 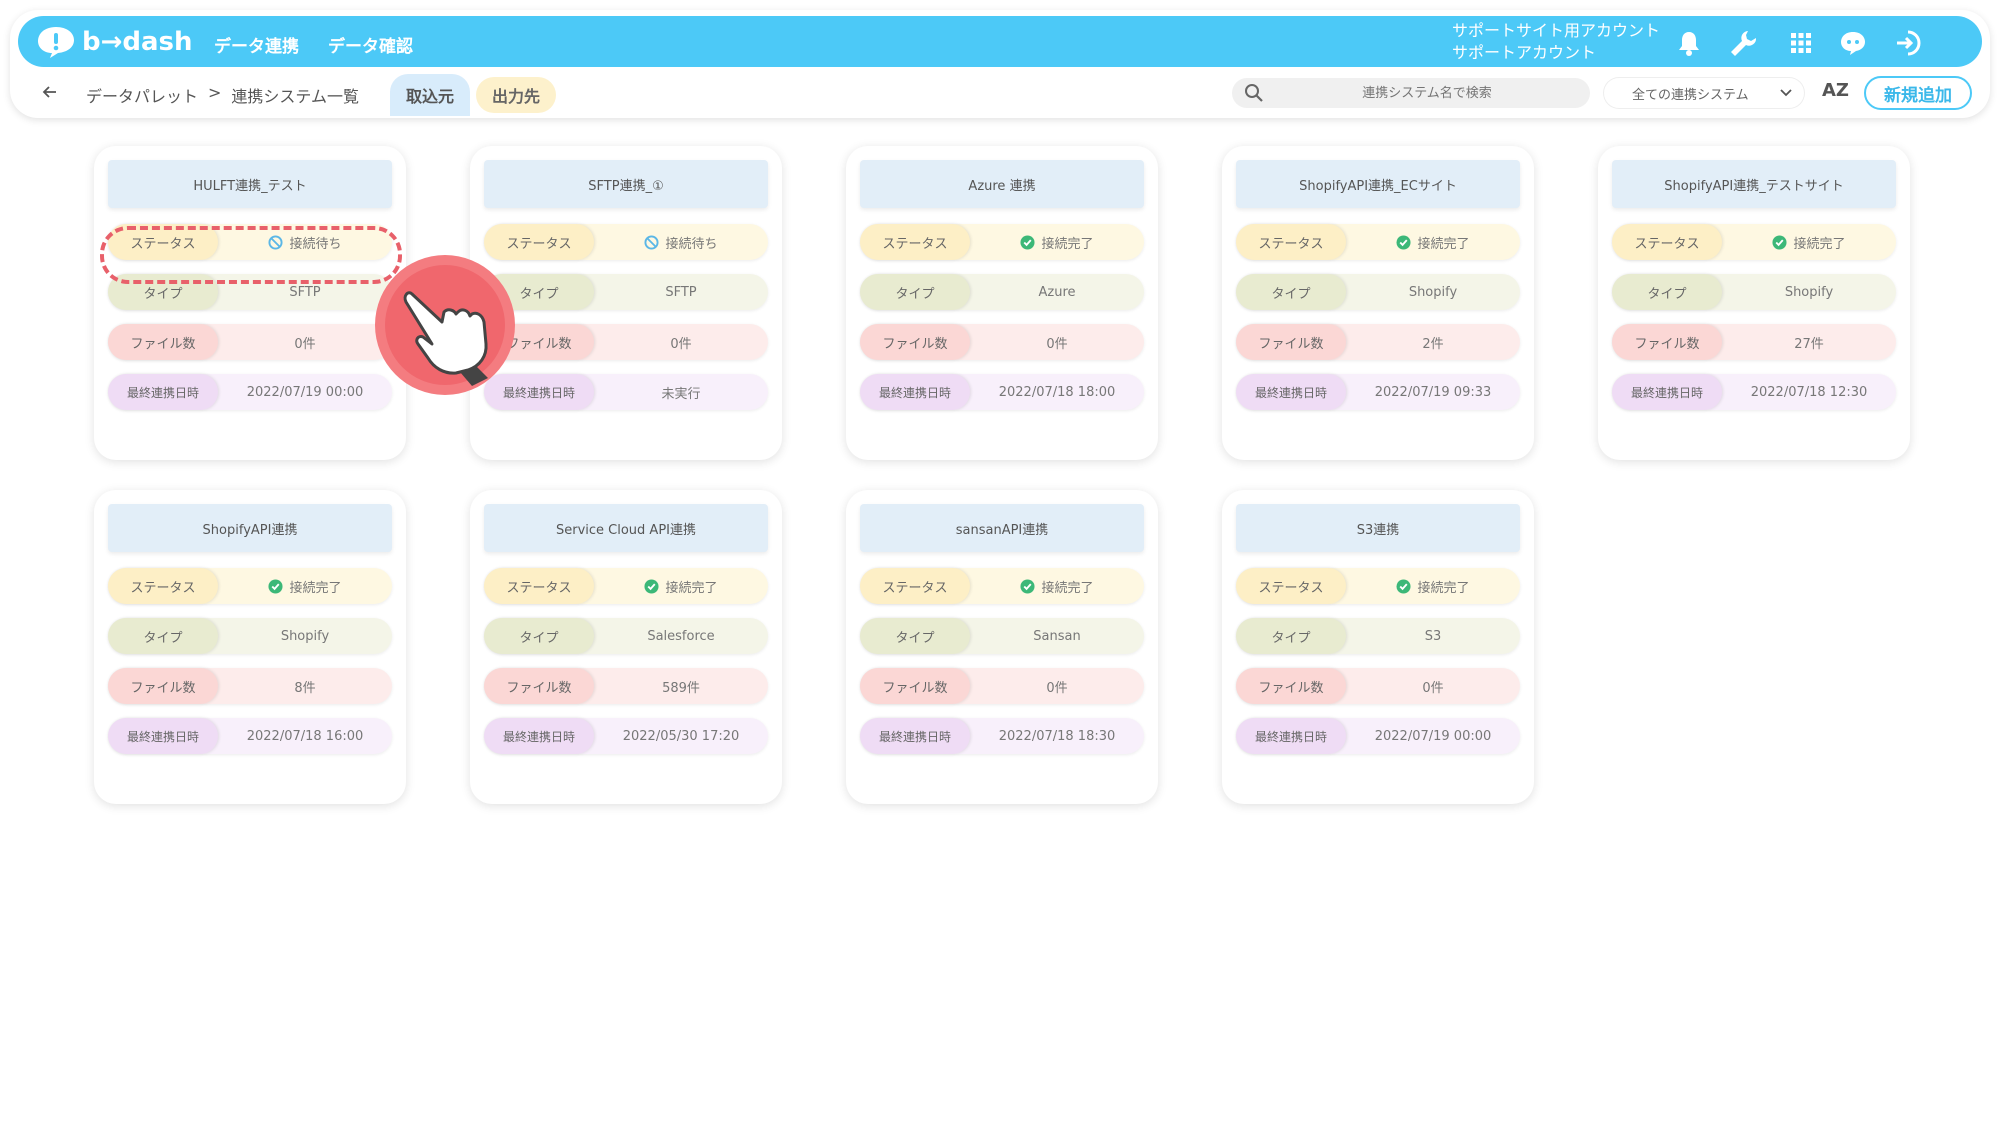 What do you see at coordinates (1433, 344) in the screenshot?
I see `file-count-value: 2件` at bounding box center [1433, 344].